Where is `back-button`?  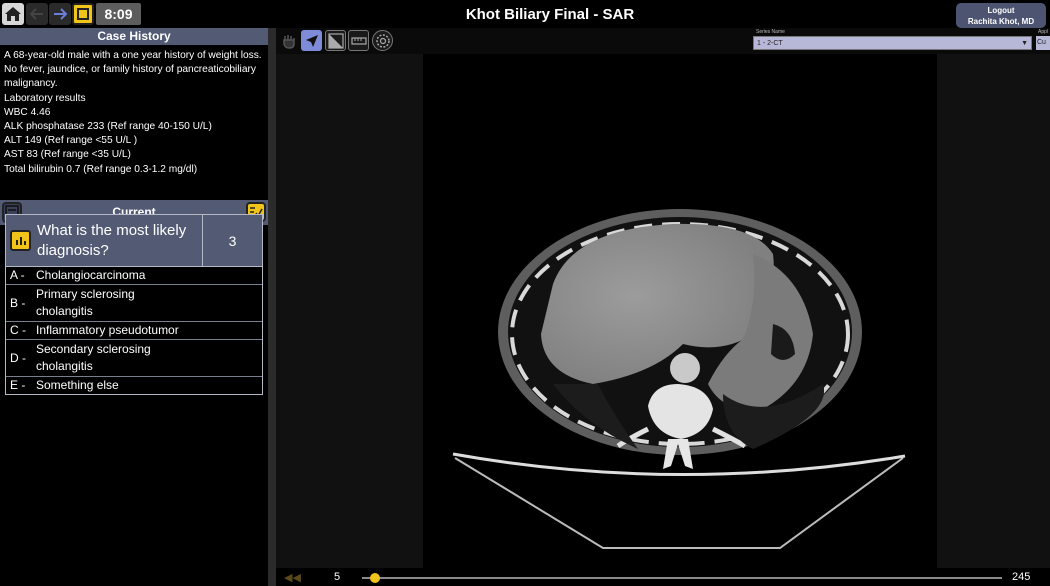 back-button is located at coordinates (37, 14).